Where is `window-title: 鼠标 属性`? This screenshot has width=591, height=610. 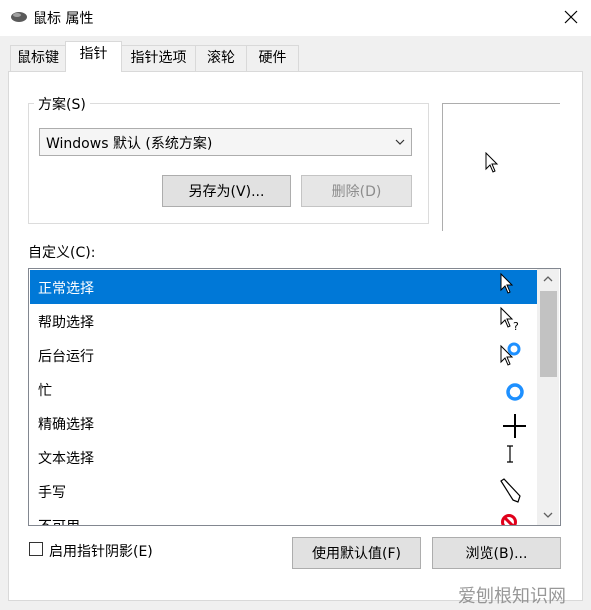
window-title: 鼠标 属性 is located at coordinates (63, 19).